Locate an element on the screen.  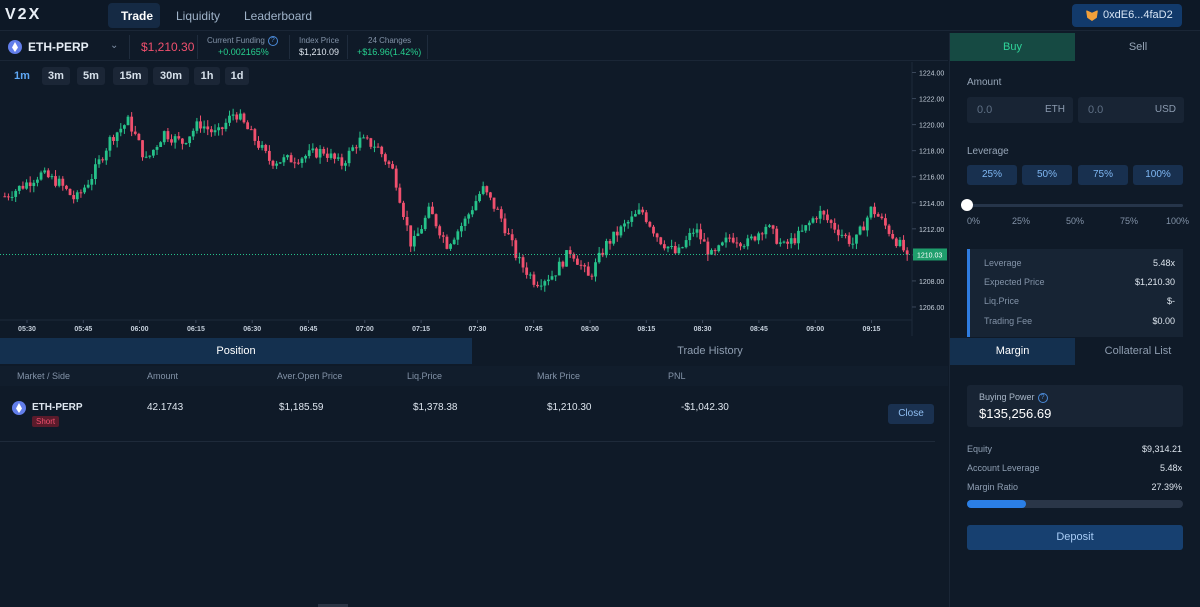
funding-value: +0.002165% is located at coordinates (243, 52).